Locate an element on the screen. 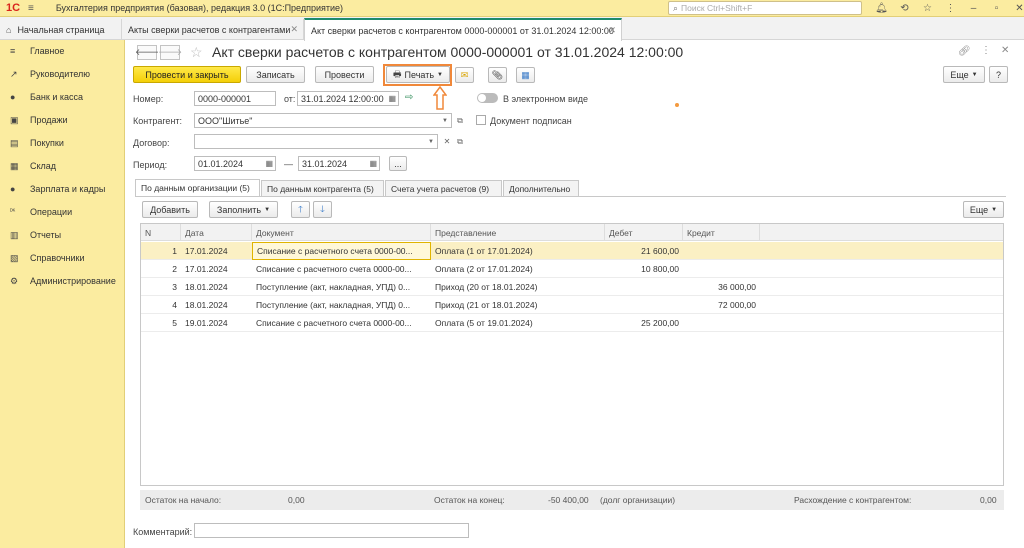 The height and width of the screenshot is (548, 1024). favorites-icon: ☆ is located at coordinates (927, 8).